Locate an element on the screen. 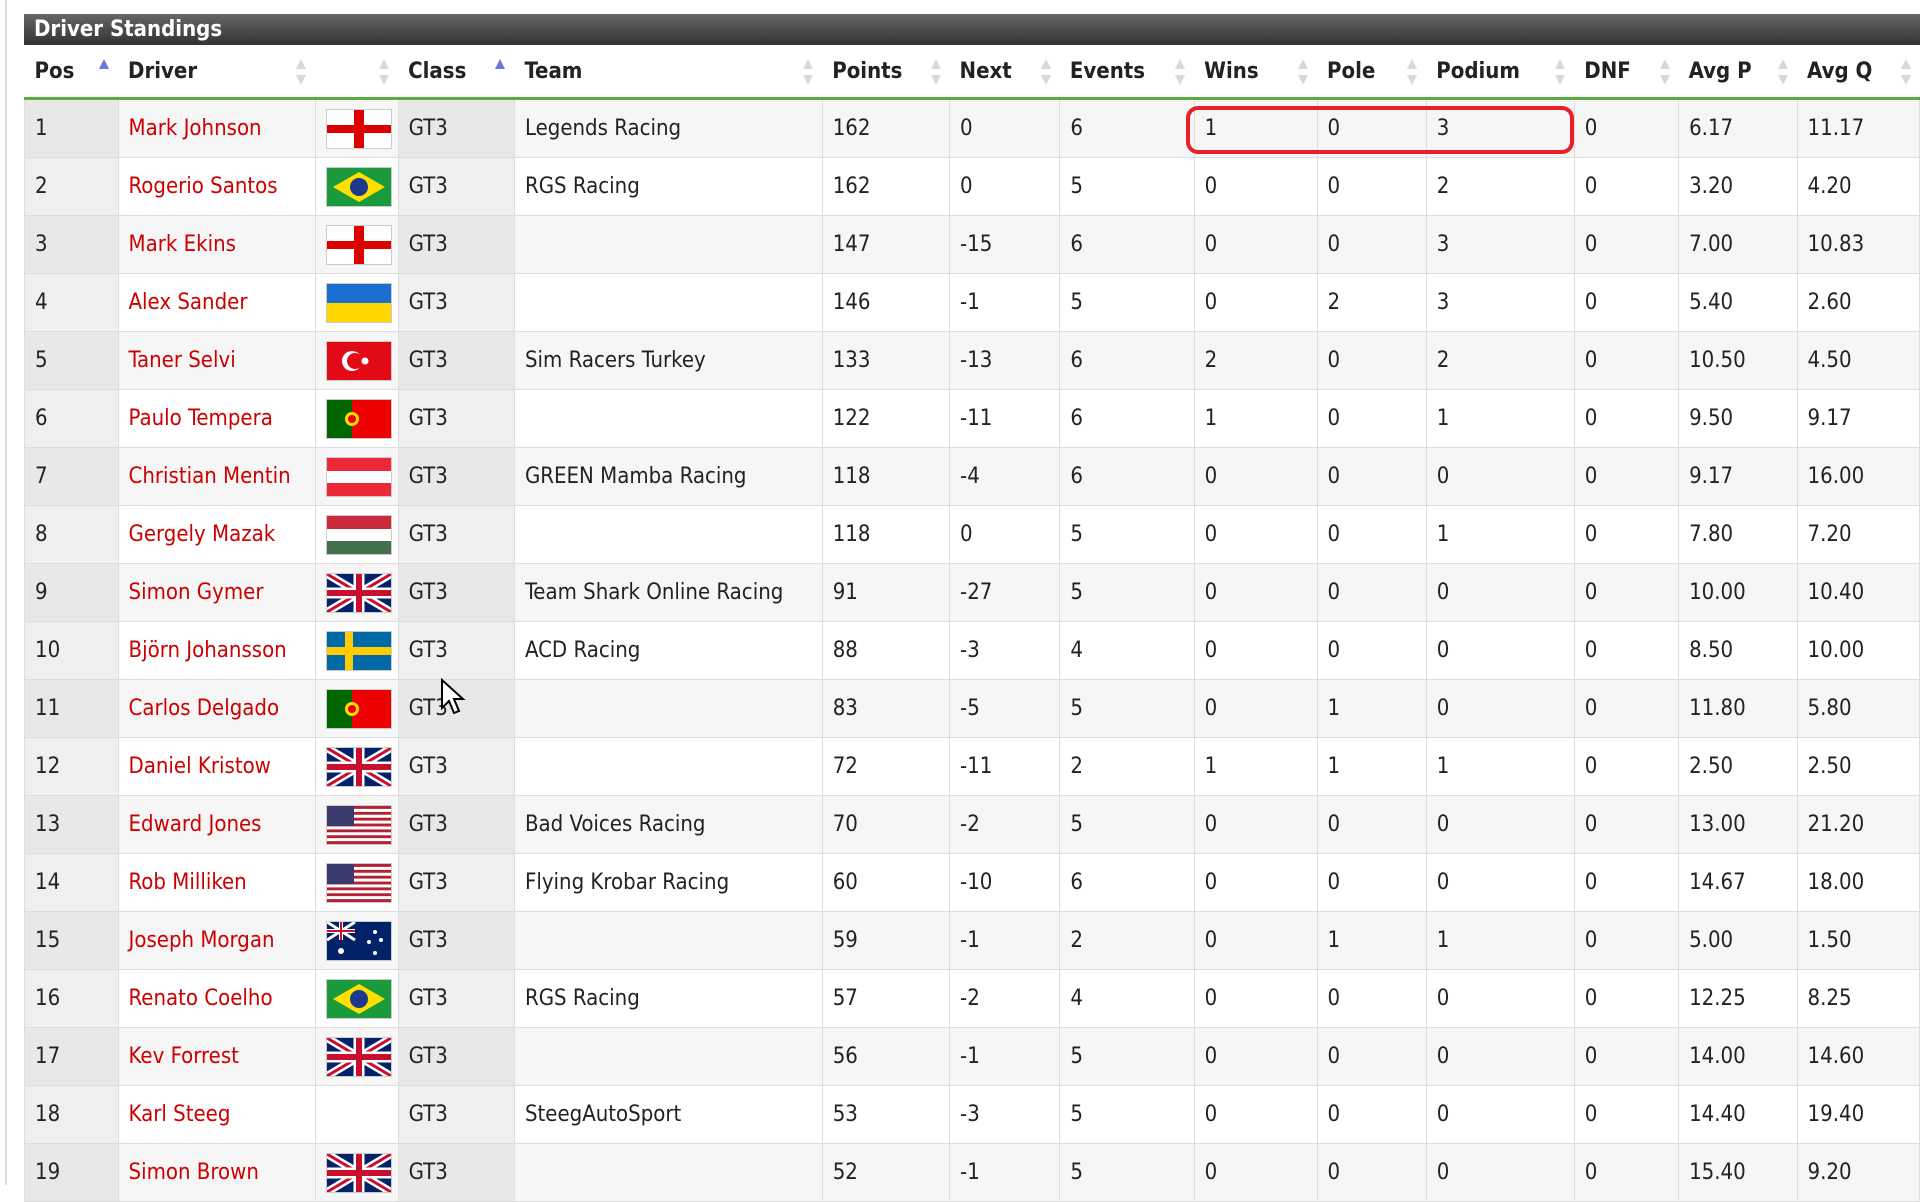  driver-link: Paulo Tempera is located at coordinates (216, 418).